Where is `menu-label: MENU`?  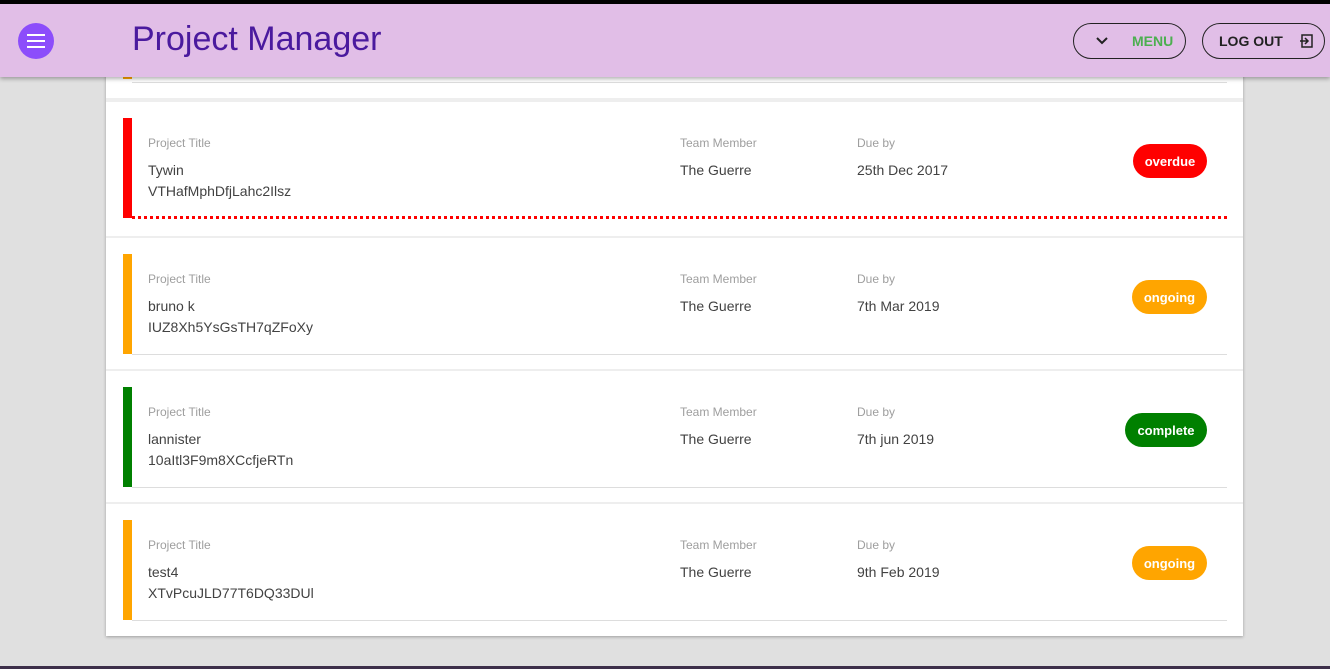 menu-label: MENU is located at coordinates (1153, 41).